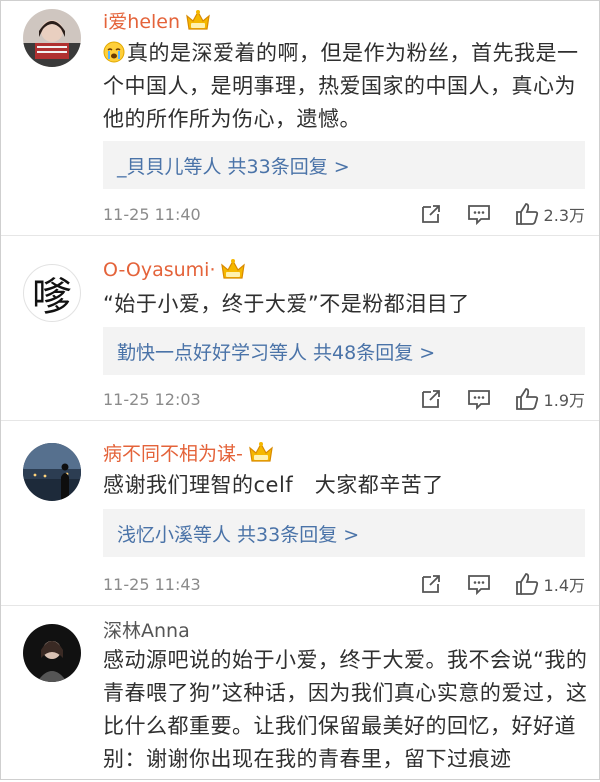 Image resolution: width=600 pixels, height=782 pixels. Describe the element at coordinates (173, 454) in the screenshot. I see `username-text: 病不同不相为谋-` at that location.